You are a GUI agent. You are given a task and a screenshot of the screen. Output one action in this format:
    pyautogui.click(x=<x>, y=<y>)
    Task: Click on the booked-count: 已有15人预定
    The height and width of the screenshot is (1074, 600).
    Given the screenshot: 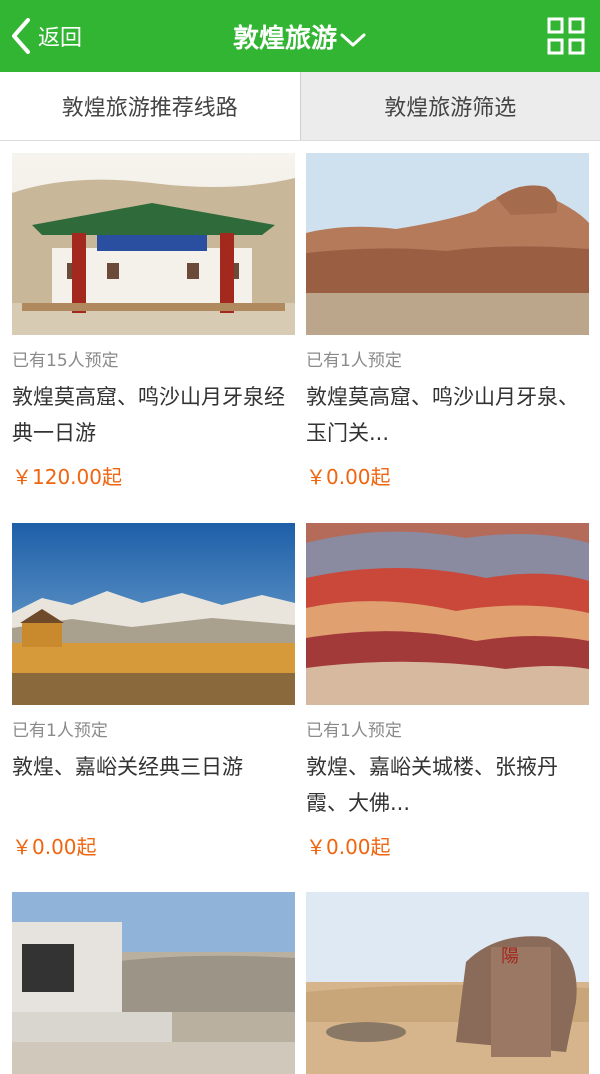 What is the action you would take?
    pyautogui.click(x=153, y=361)
    